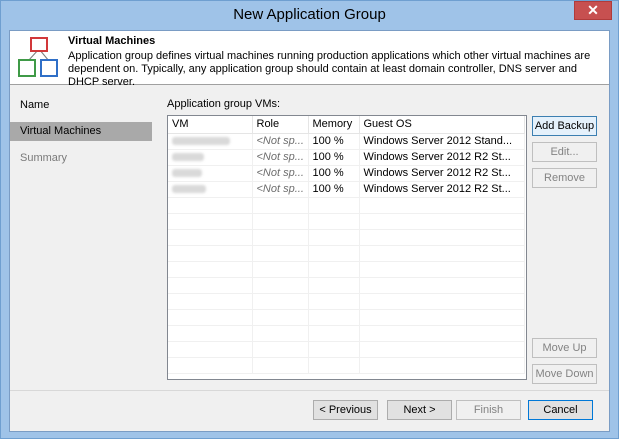 The width and height of the screenshot is (619, 439). I want to click on nav-item-name: Name, so click(81, 105).